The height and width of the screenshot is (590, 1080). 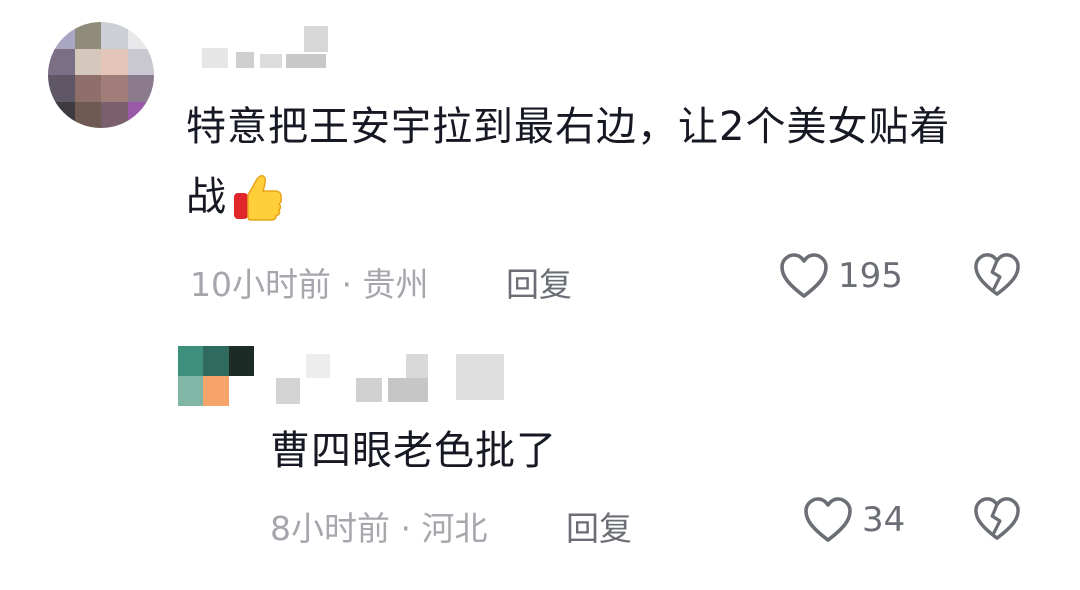 What do you see at coordinates (309, 284) in the screenshot?
I see `comment-meta: 10小时前 · 贵州` at bounding box center [309, 284].